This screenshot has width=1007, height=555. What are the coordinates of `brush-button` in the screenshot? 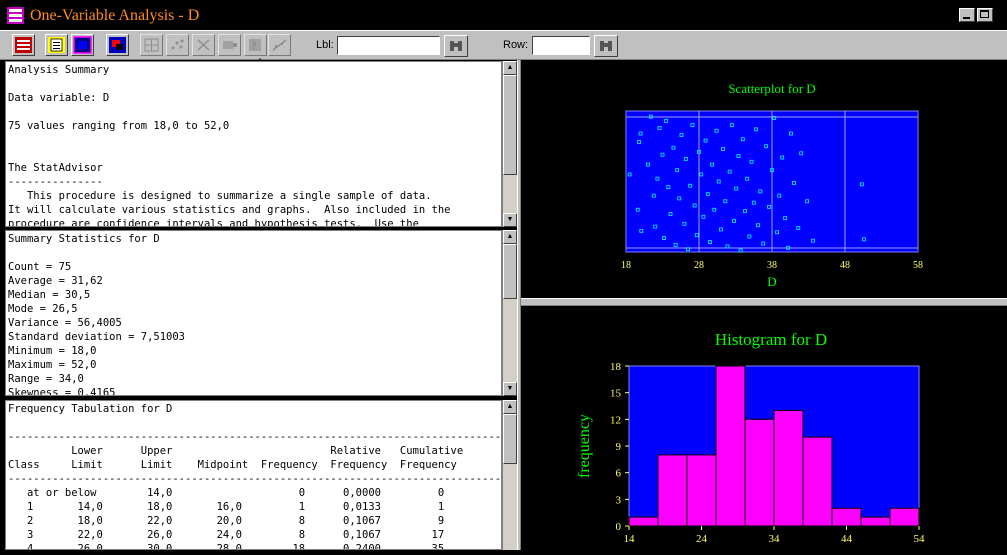 It's located at (229, 45).